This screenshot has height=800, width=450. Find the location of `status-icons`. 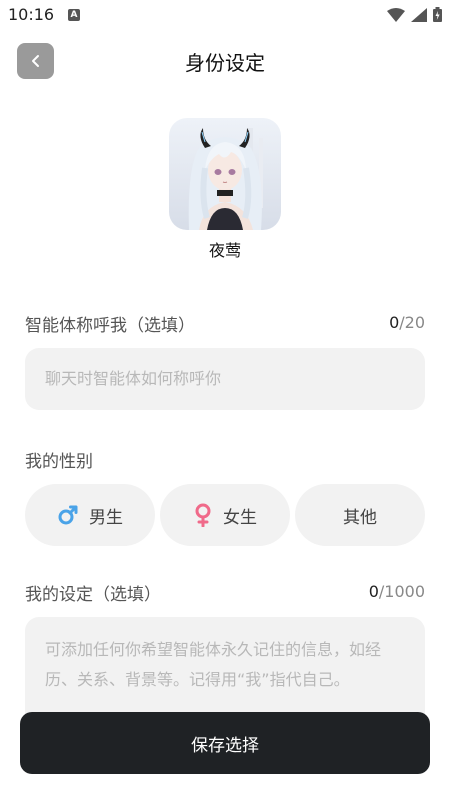

status-icons is located at coordinates (414, 14).